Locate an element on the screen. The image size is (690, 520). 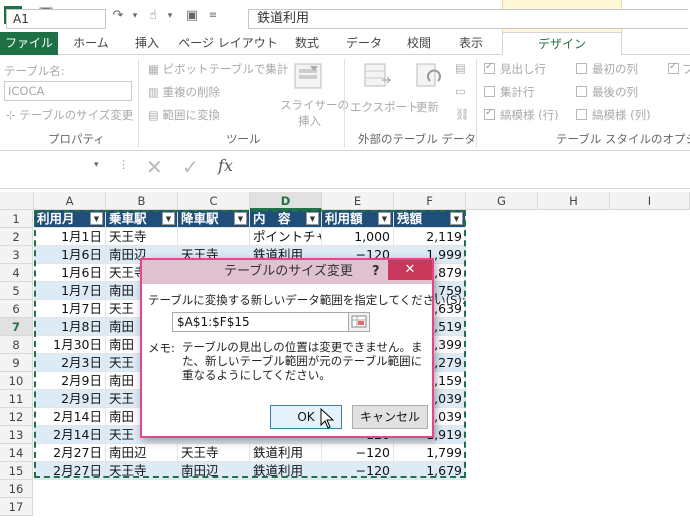
filter-button-checkbox is located at coordinates (673, 67).